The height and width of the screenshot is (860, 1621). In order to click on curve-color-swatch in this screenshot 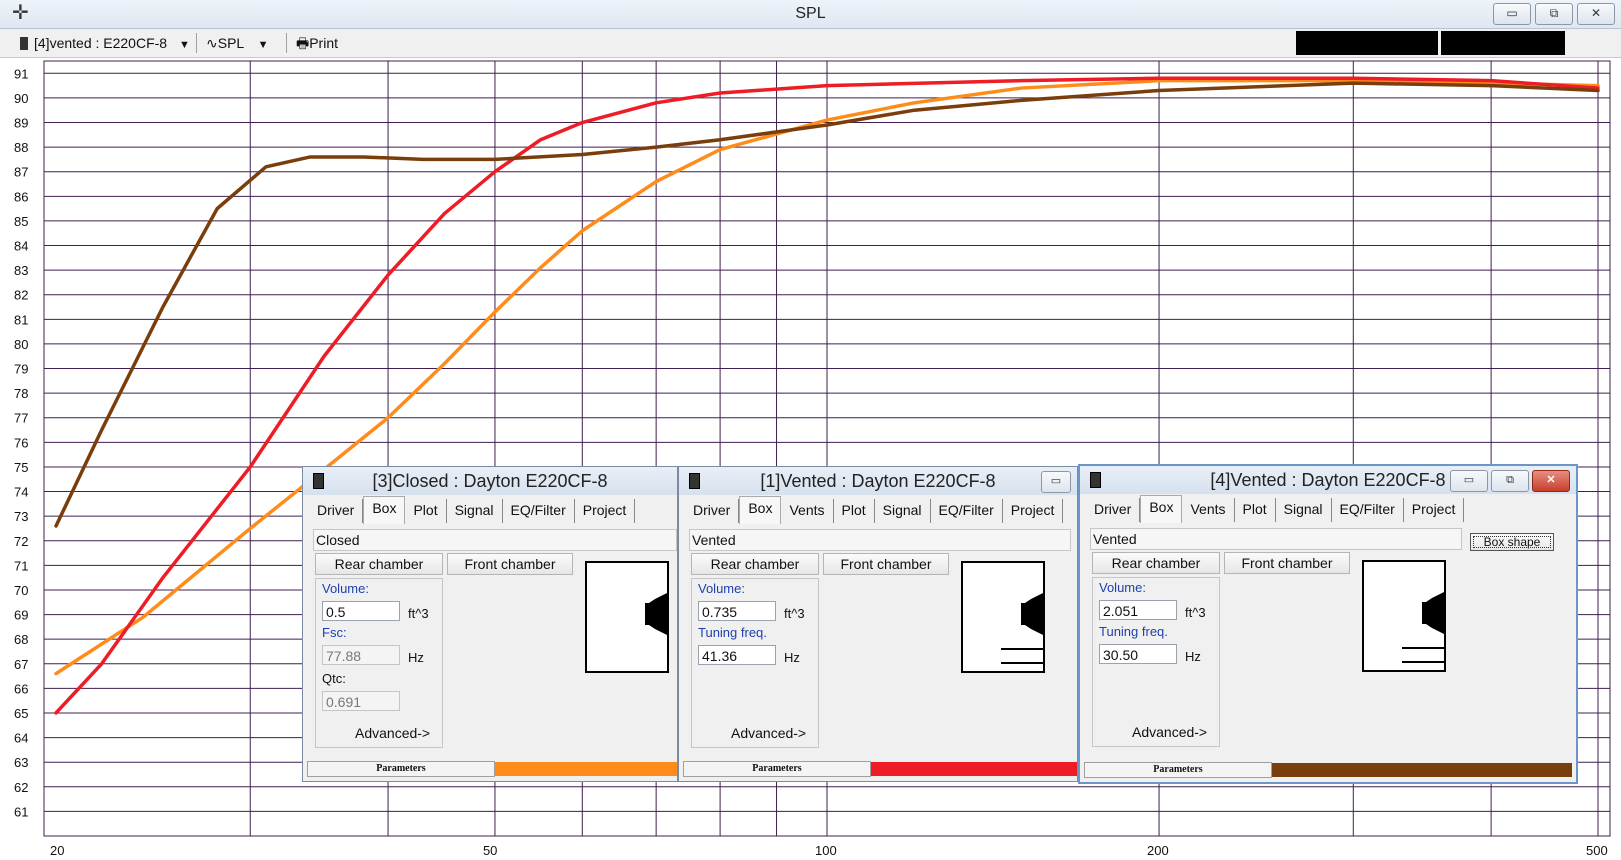, I will do `click(974, 769)`.